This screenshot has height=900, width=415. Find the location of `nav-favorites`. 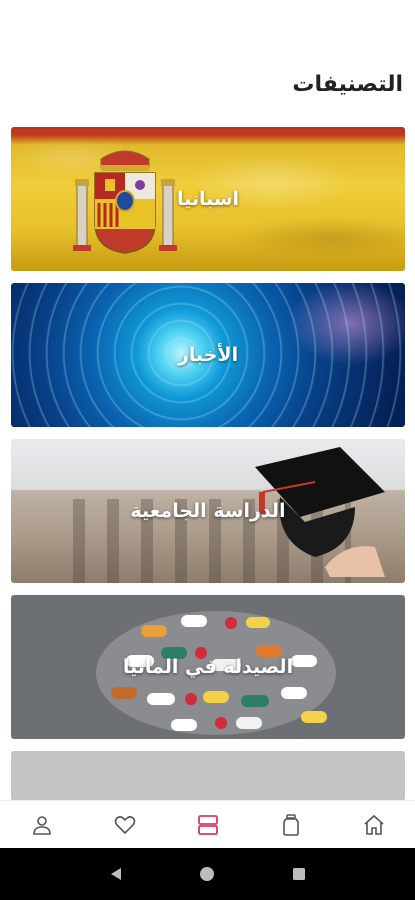

nav-favorites is located at coordinates (125, 825).